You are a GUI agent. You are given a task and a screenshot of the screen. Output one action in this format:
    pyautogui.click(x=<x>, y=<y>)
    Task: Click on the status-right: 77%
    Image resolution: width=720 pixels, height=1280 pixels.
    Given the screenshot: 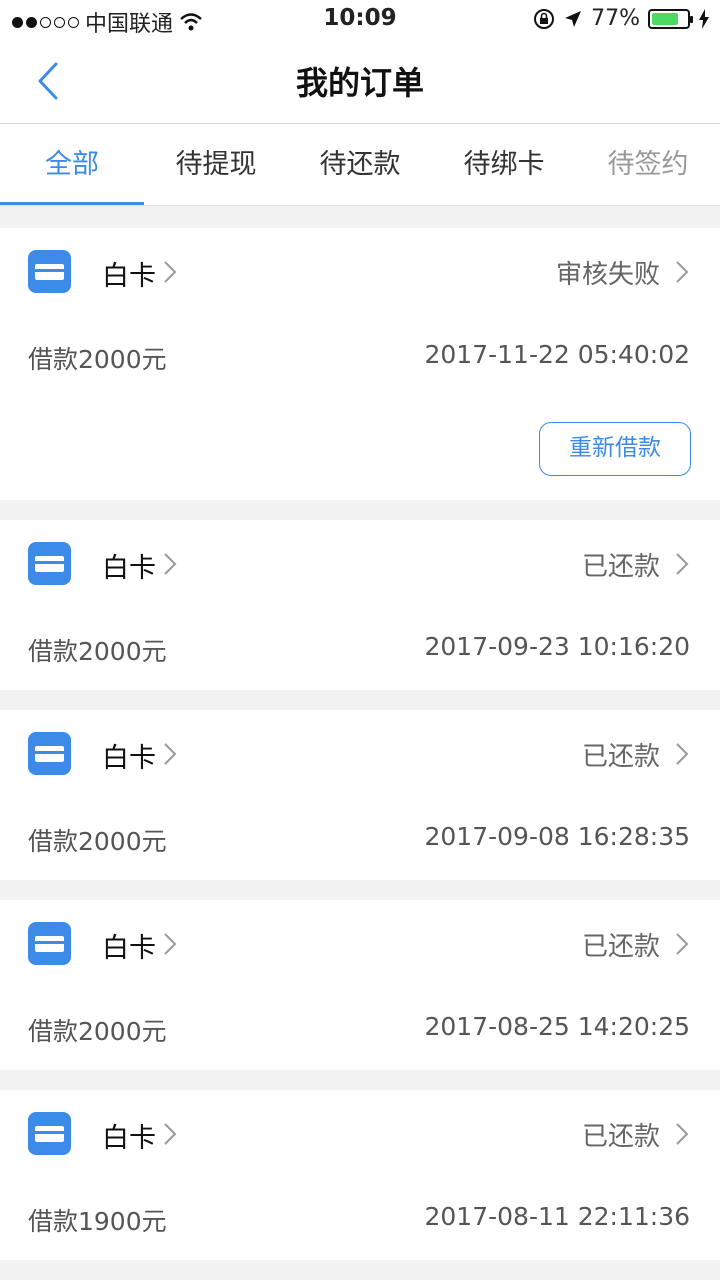 What is the action you would take?
    pyautogui.click(x=621, y=18)
    